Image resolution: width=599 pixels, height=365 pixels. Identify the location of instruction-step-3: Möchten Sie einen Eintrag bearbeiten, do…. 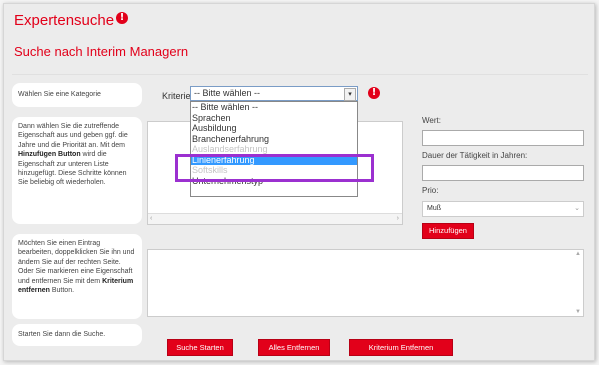
(77, 276).